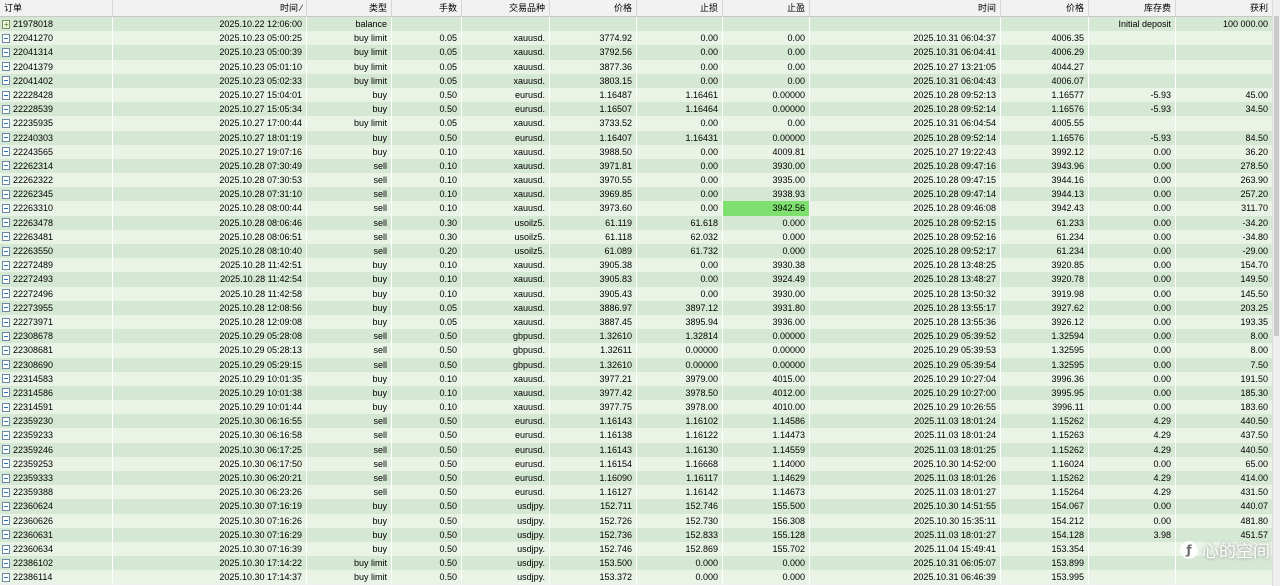 Image resolution: width=1280 pixels, height=586 pixels. What do you see at coordinates (766, 208) in the screenshot?
I see `cell-tp: 3942.56` at bounding box center [766, 208].